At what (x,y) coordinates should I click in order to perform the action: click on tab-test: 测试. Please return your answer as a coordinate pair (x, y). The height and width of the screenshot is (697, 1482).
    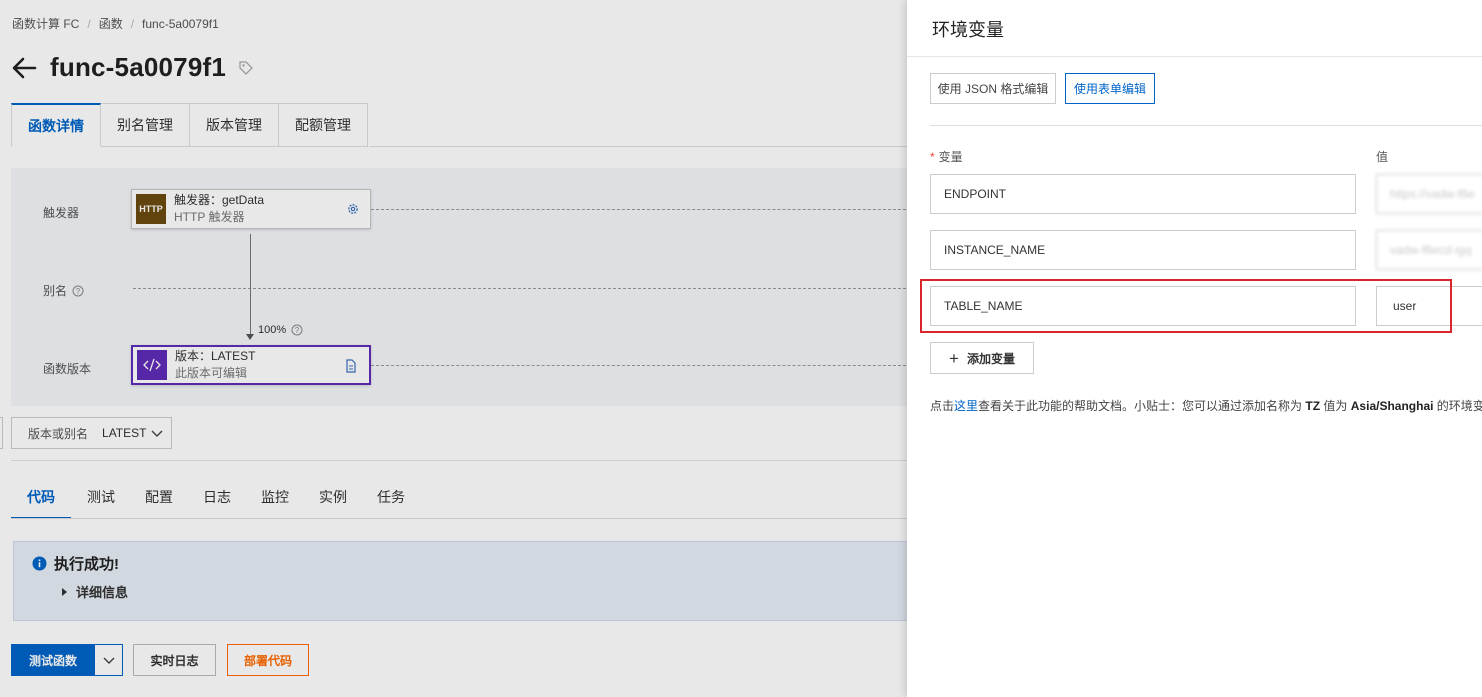
    Looking at the image, I should click on (101, 498).